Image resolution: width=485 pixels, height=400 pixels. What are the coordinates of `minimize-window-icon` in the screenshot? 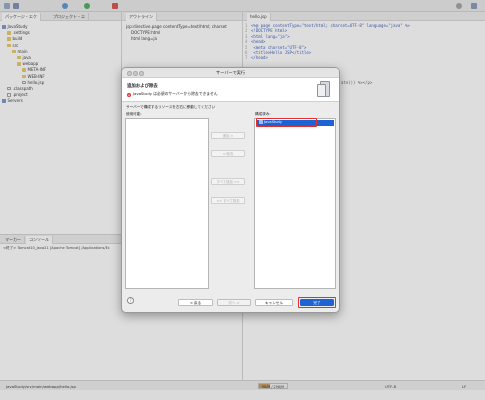 It's located at (135, 73).